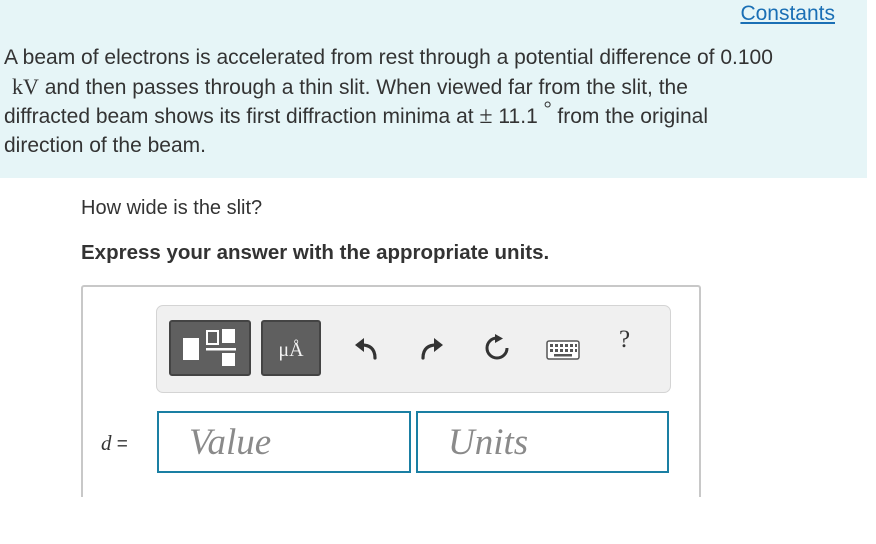  What do you see at coordinates (119, 444) in the screenshot?
I see `equals-sign: =` at bounding box center [119, 444].